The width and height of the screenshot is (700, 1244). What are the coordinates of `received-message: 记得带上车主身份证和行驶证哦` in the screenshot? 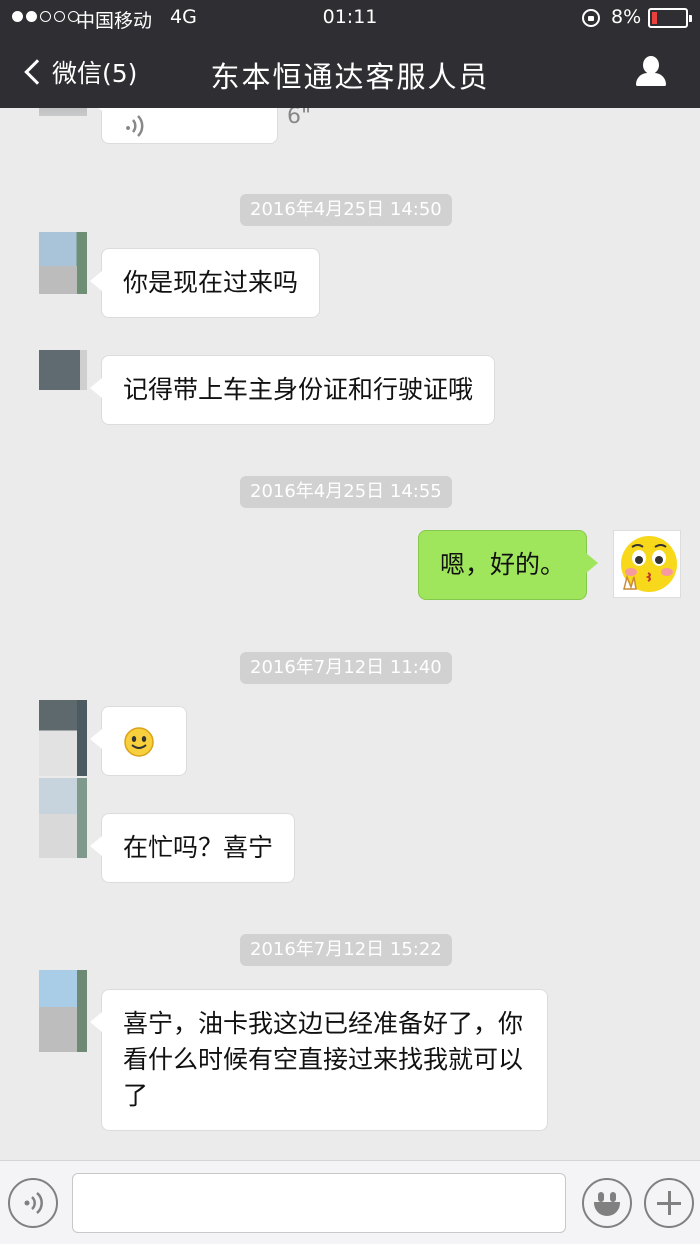 It's located at (292, 390).